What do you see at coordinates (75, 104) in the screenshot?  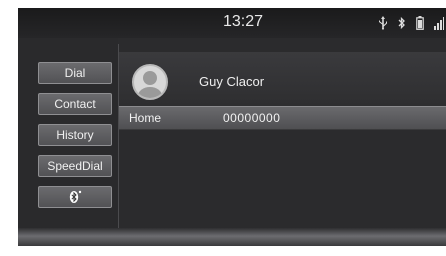 I see `sidebar-item-contact: Contact` at bounding box center [75, 104].